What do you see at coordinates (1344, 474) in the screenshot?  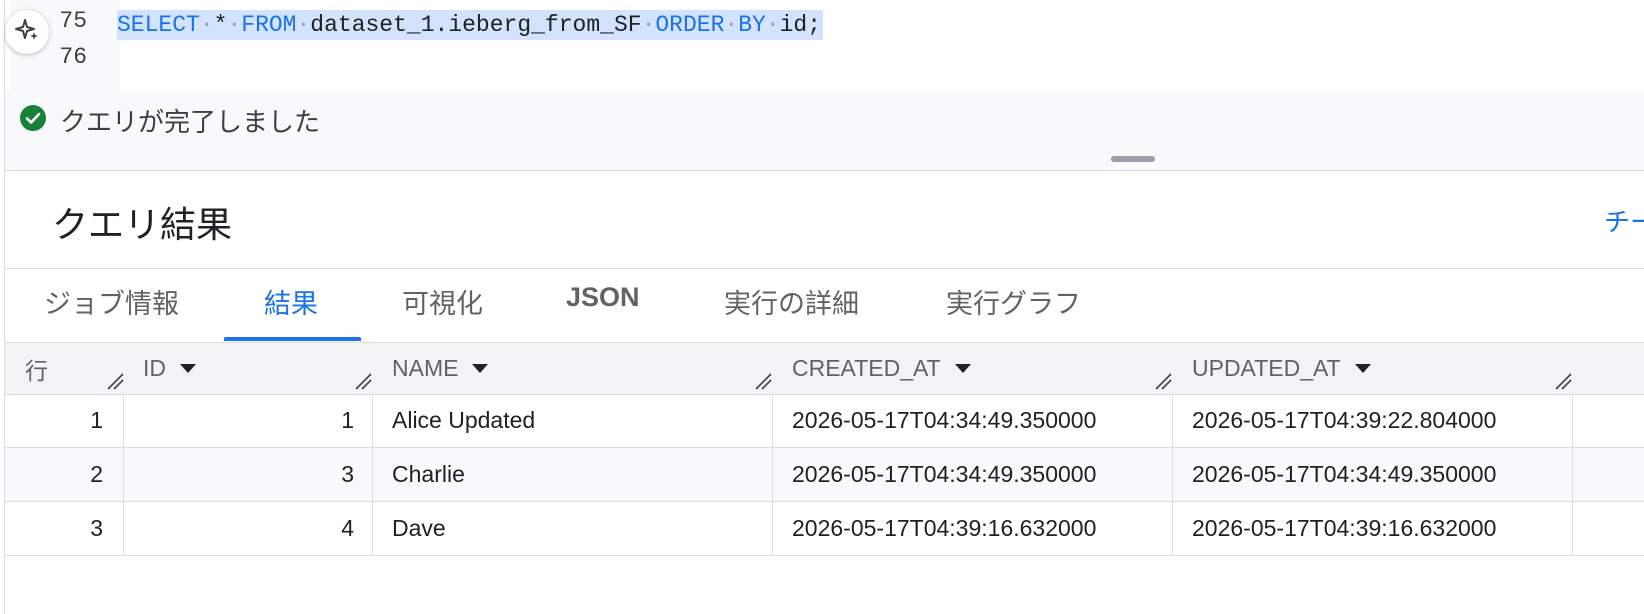 I see `updated-at-cell: 2026-05-17T04:34:49.350000` at bounding box center [1344, 474].